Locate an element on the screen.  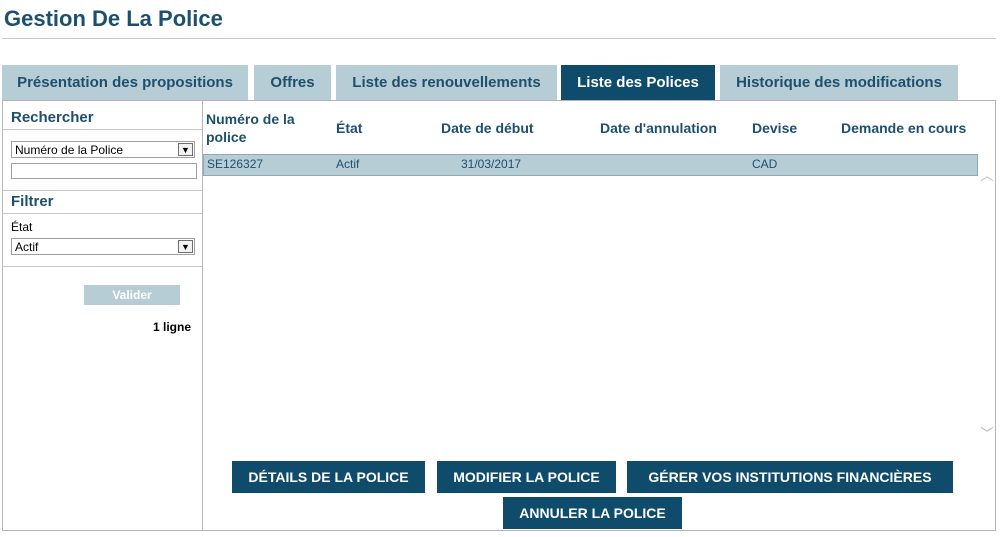
tab-offres: Offres is located at coordinates (292, 82).